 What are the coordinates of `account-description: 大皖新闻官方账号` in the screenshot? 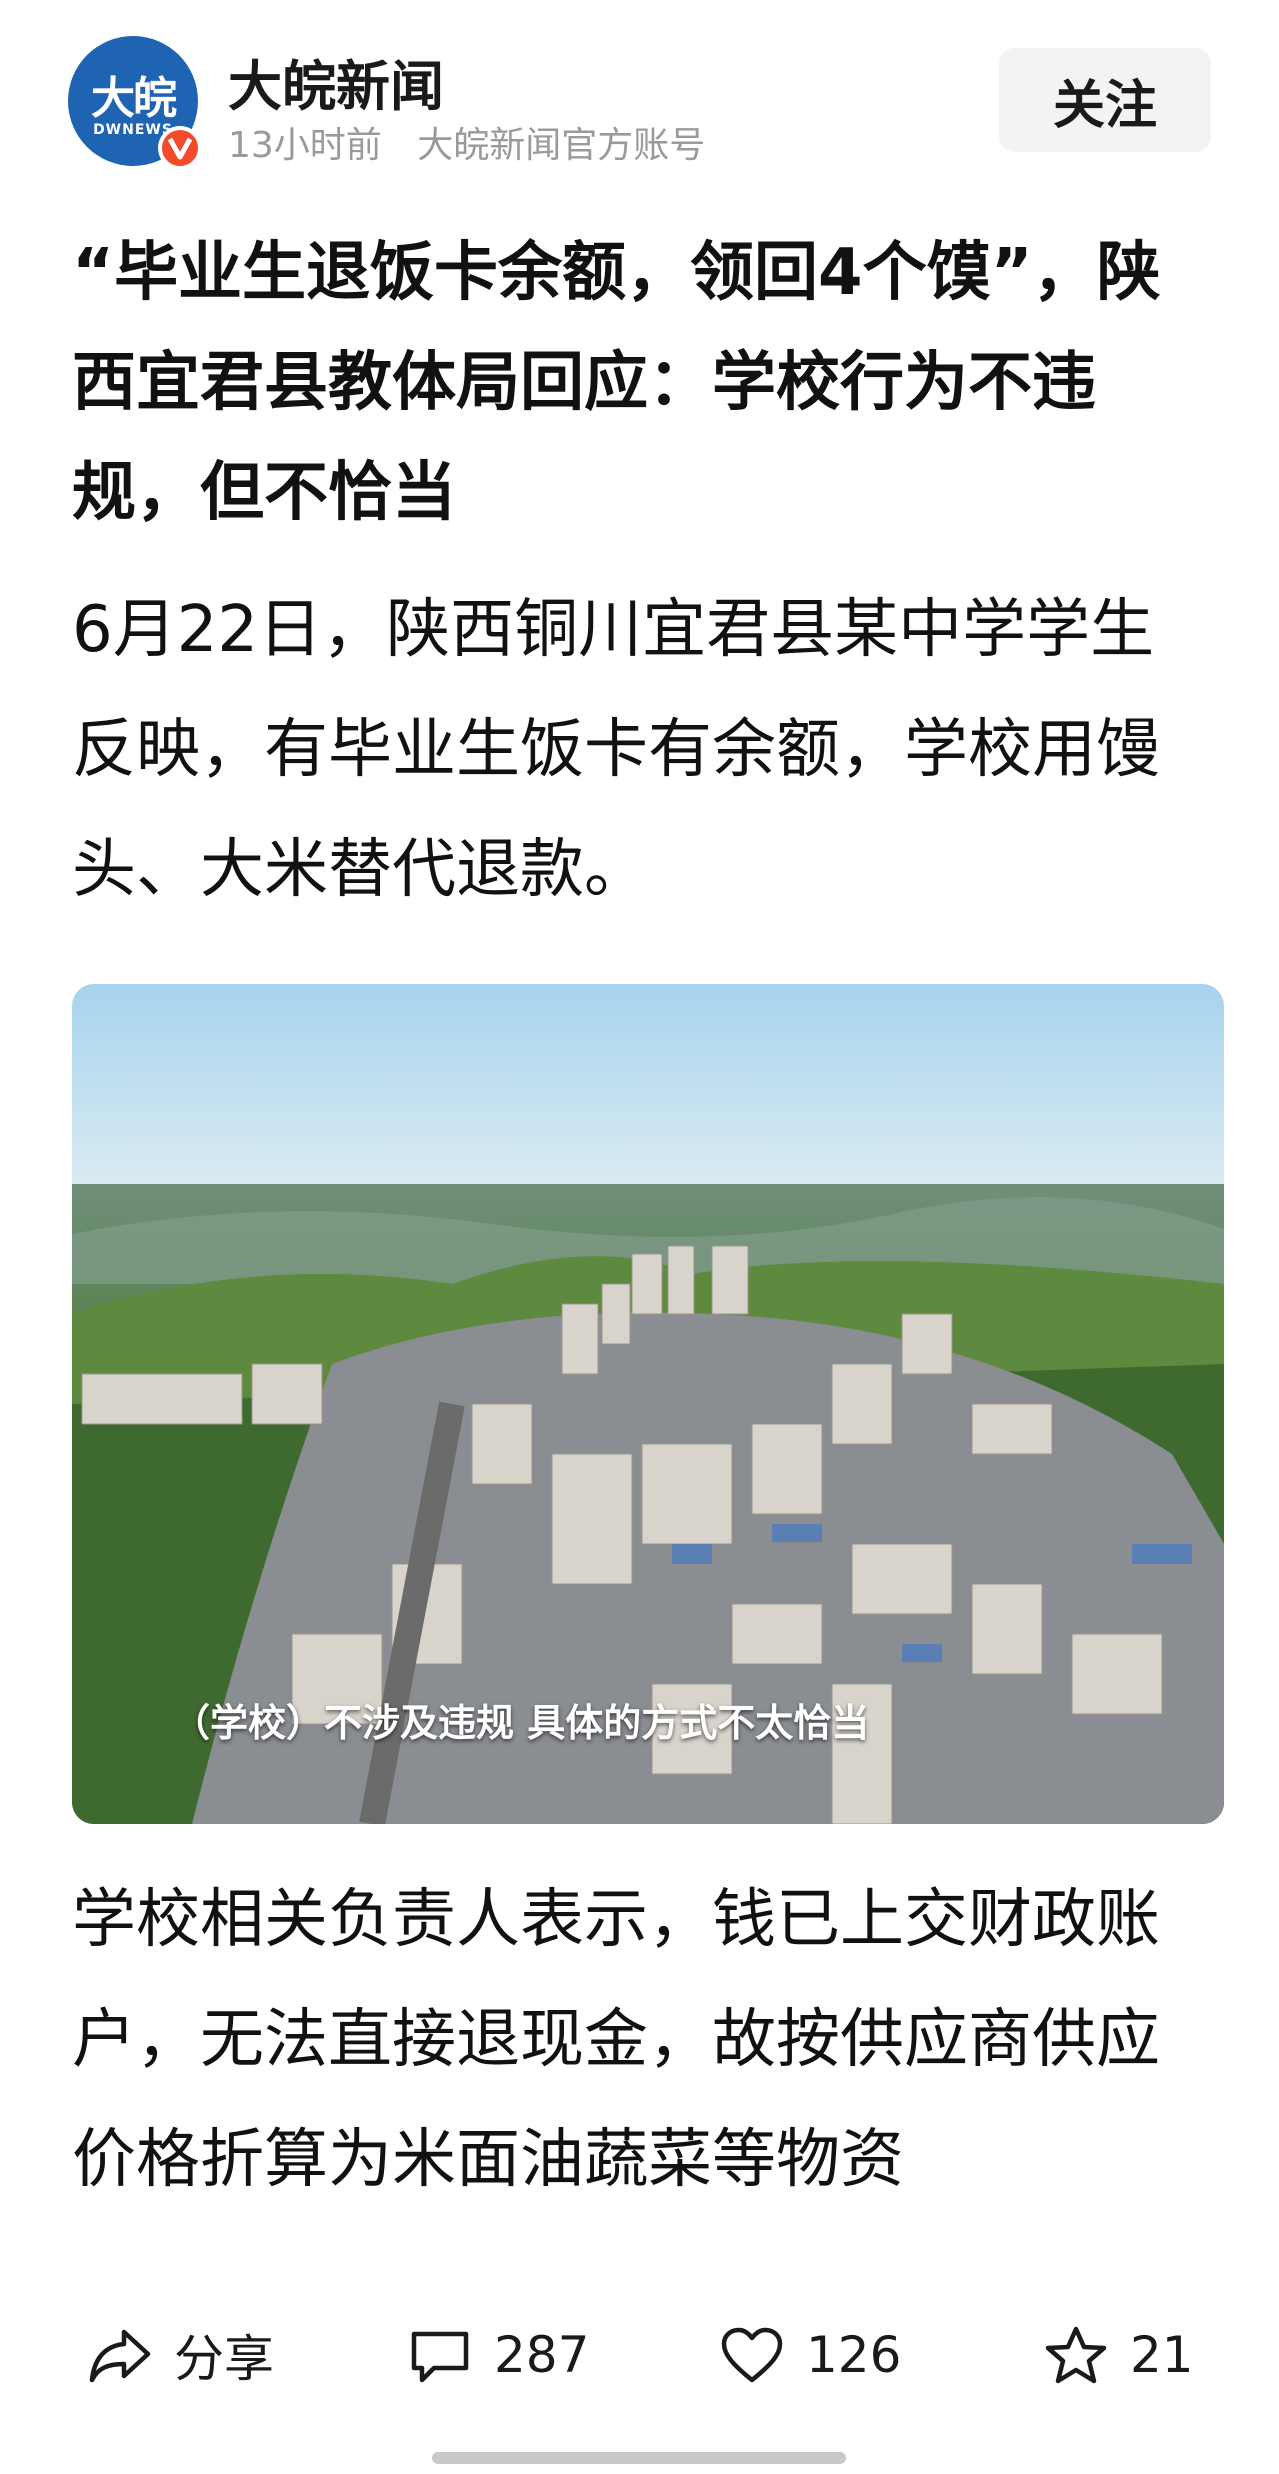 It's located at (561, 145).